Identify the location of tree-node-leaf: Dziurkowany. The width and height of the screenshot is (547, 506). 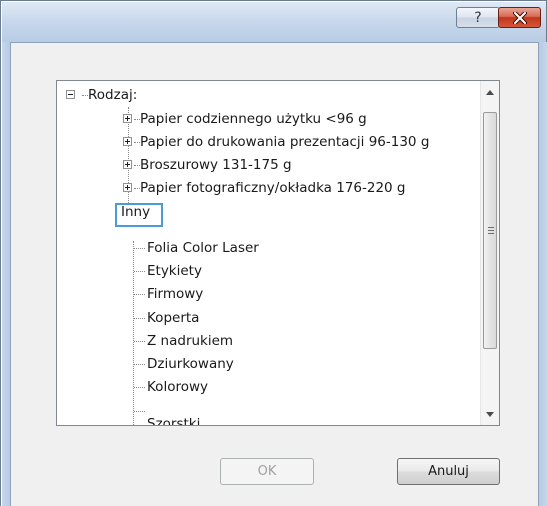
(190, 364).